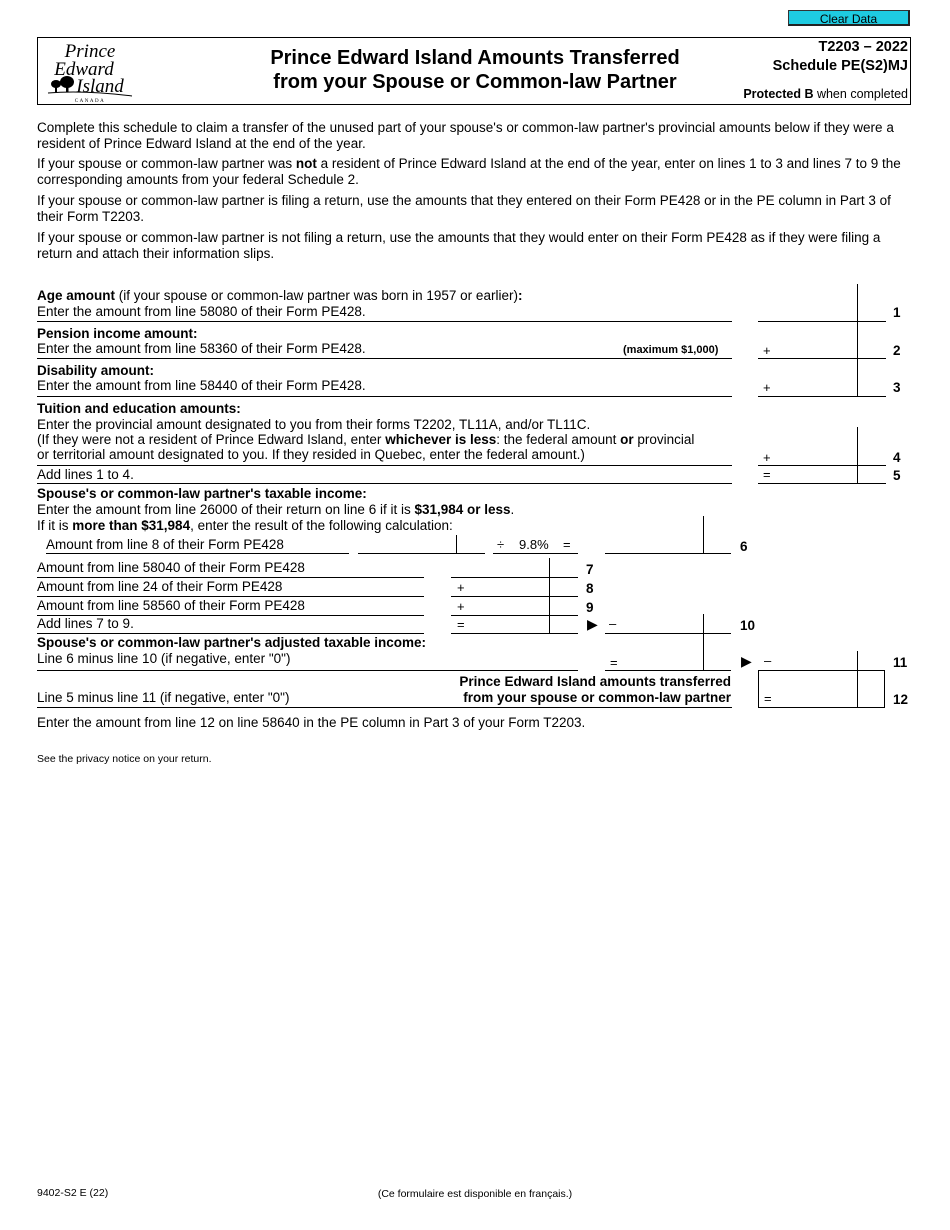 The width and height of the screenshot is (950, 1230). I want to click on line-11-input-right, so click(814, 660).